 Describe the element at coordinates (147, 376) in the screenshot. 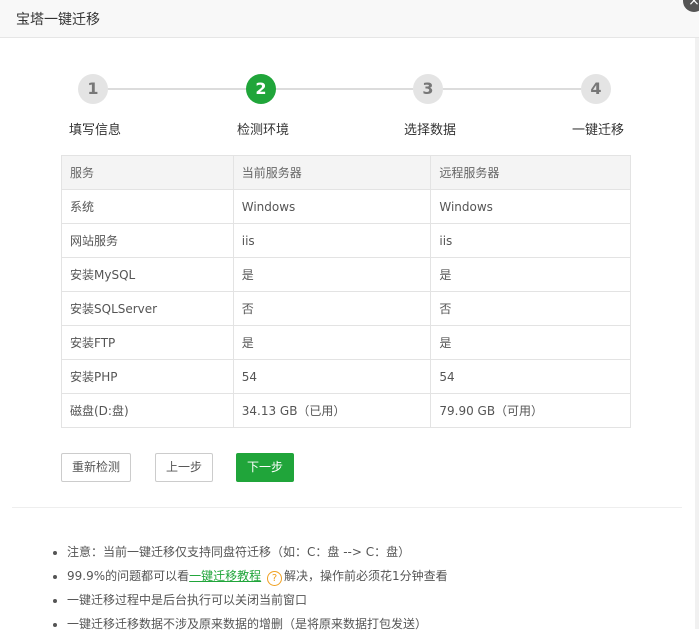

I see `table-cell: 安装PHP` at that location.